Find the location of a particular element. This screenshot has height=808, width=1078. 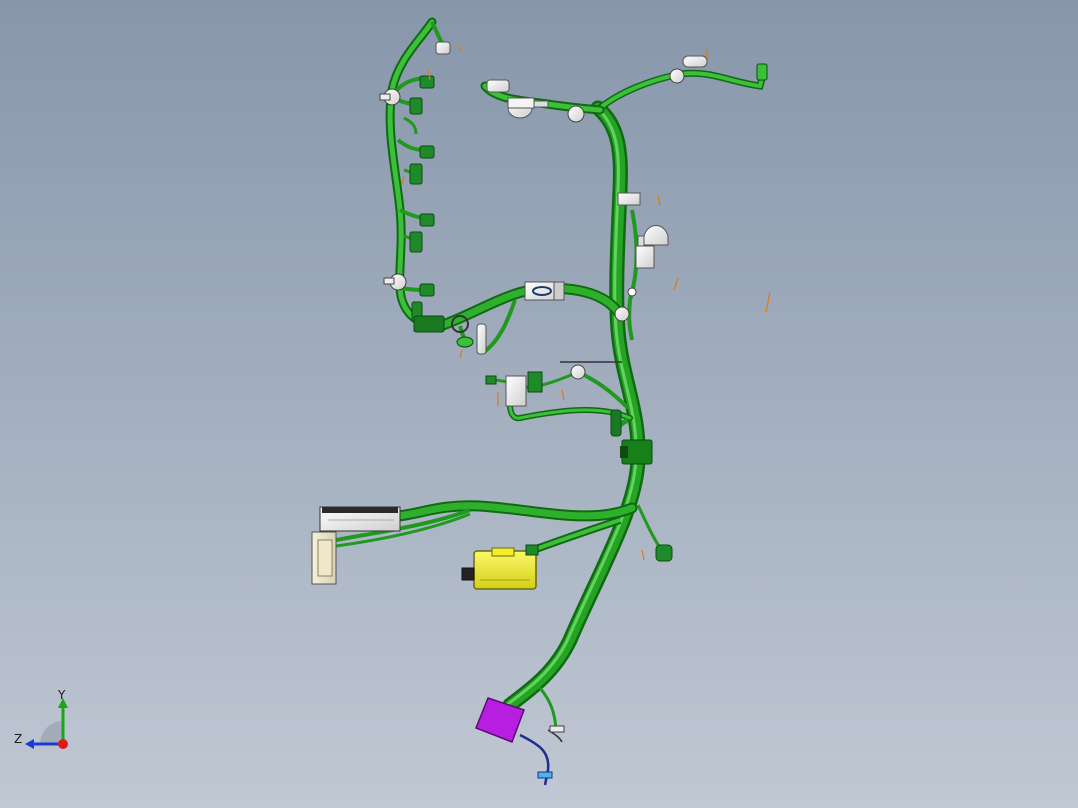

sensor-cluster is located at coordinates (553, 399).